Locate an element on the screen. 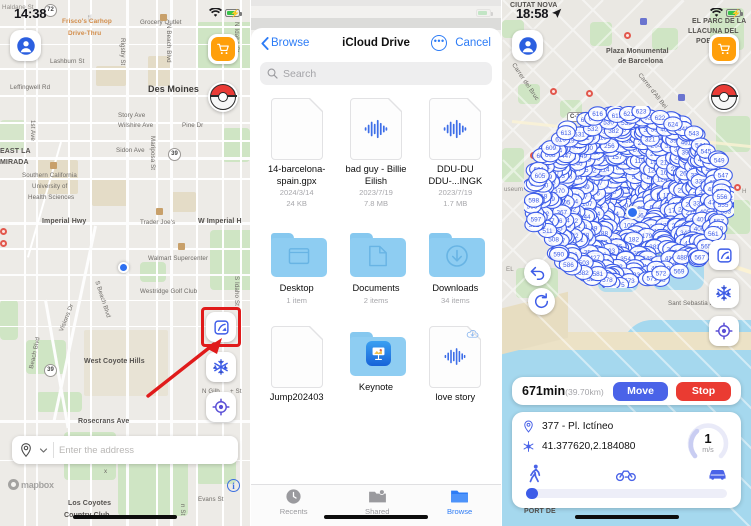 The image size is (751, 526). refresh-icon is located at coordinates (541, 300).